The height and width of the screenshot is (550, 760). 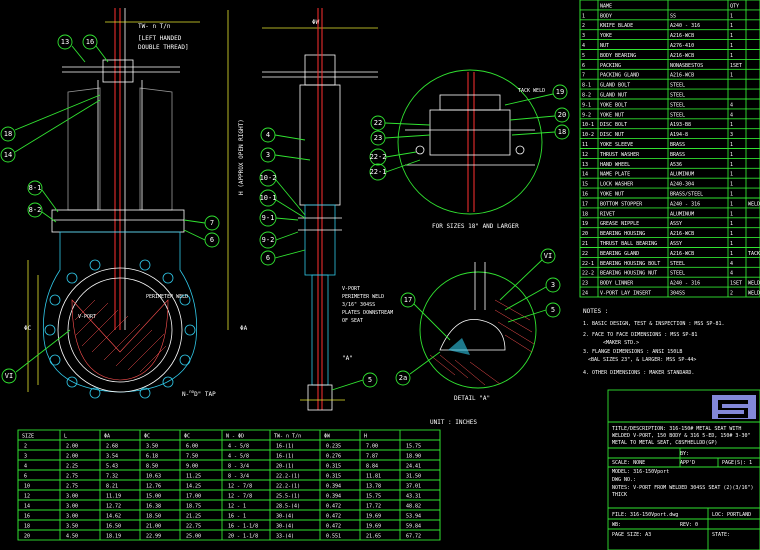 I want to click on dim-cell: 5.43, so click(x=112, y=467).